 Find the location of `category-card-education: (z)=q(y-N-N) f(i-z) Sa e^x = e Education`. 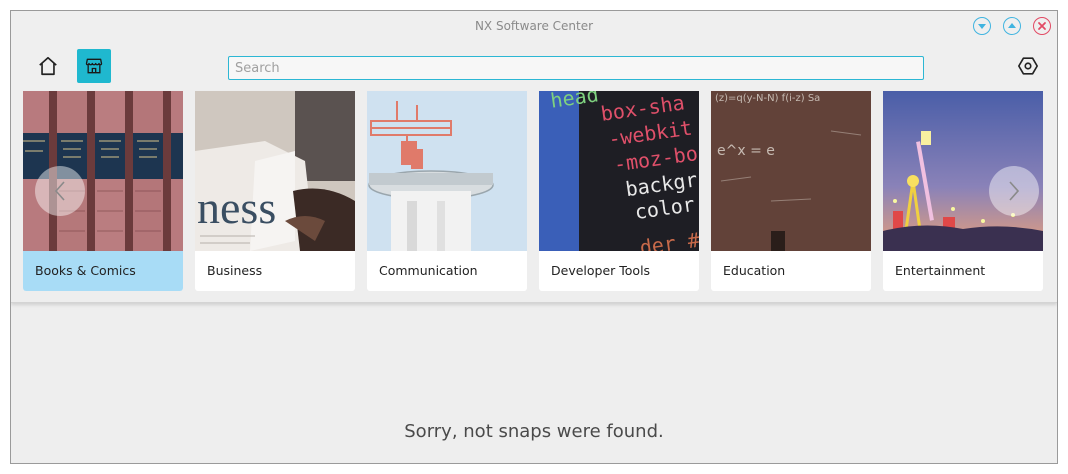

category-card-education: (z)=q(y-N-N) f(i-z) Sa e^x = e Education is located at coordinates (791, 191).